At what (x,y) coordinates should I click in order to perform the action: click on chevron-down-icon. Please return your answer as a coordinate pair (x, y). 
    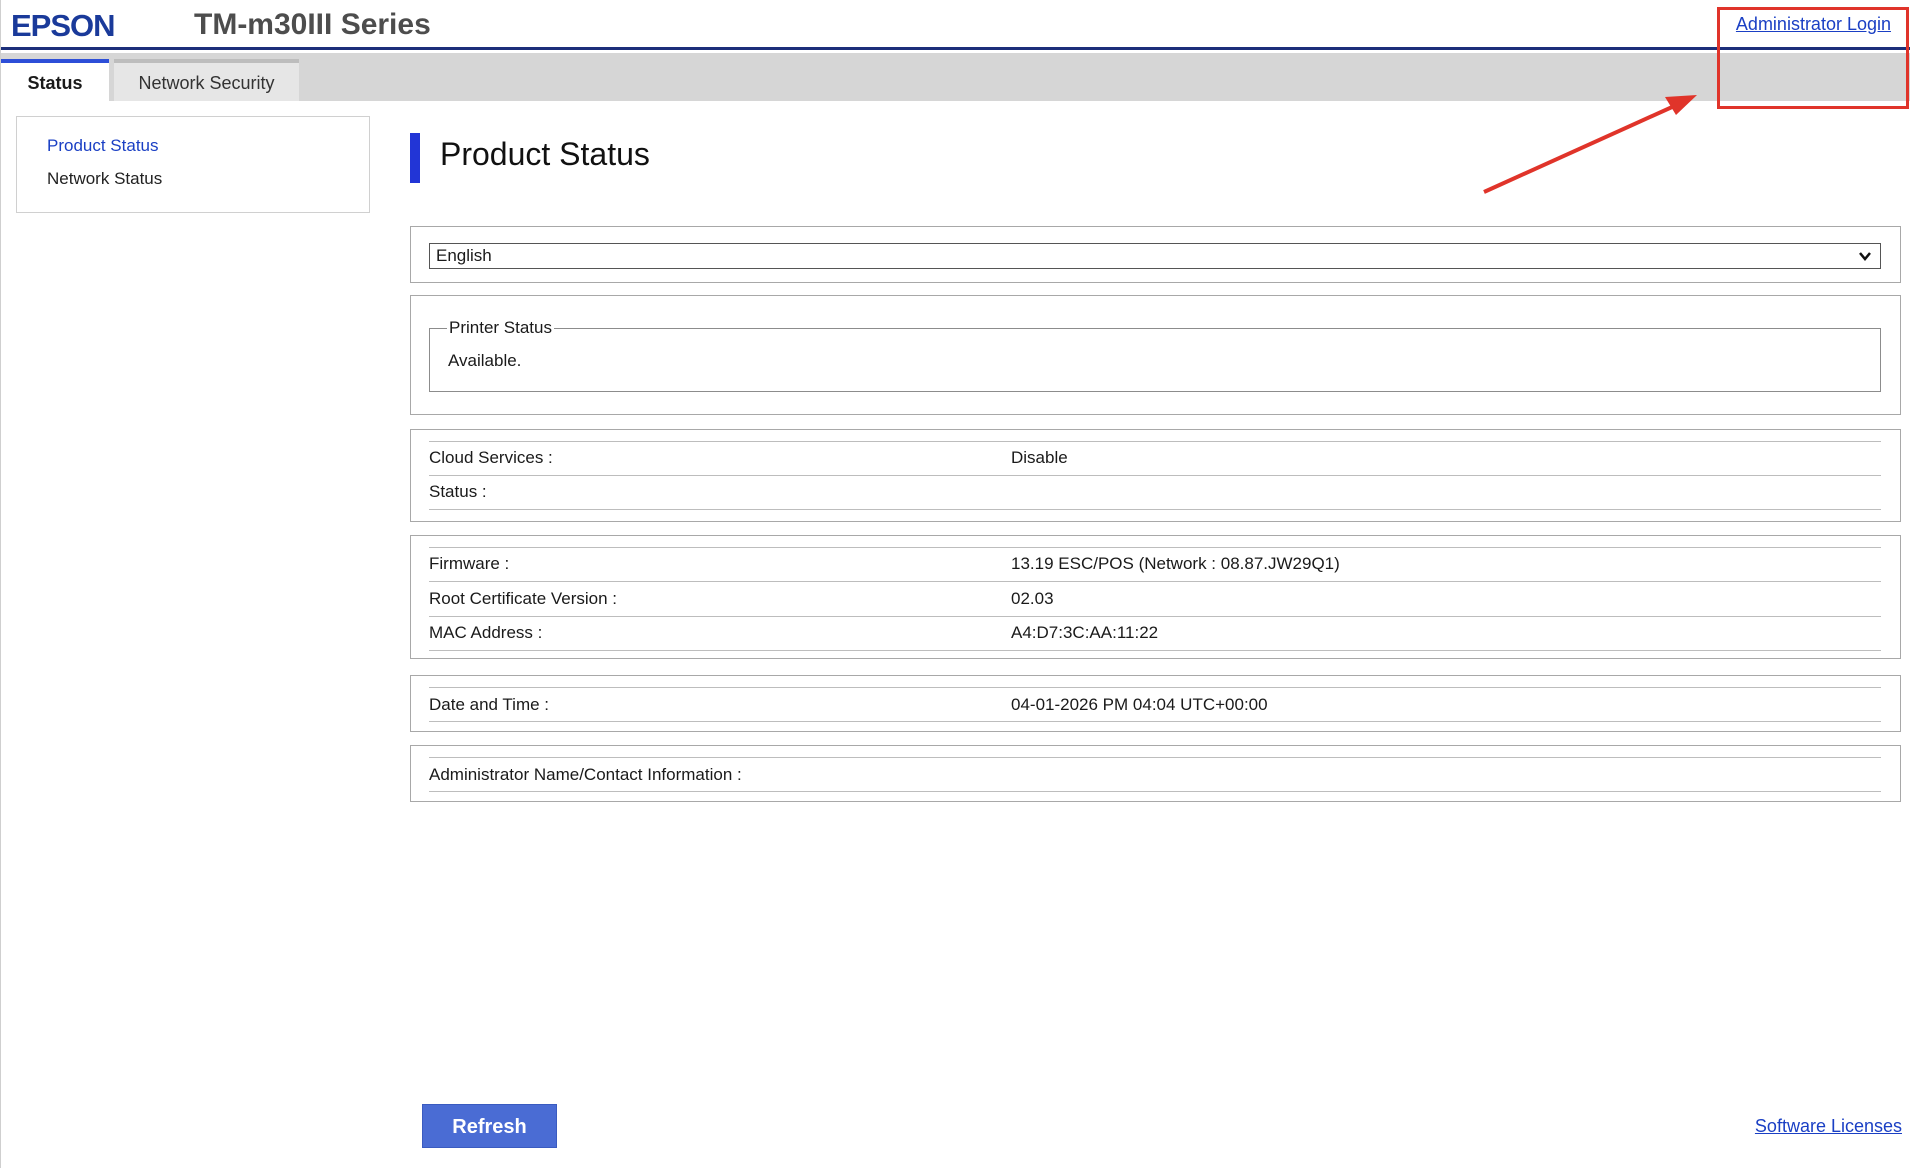
    Looking at the image, I should click on (1865, 260).